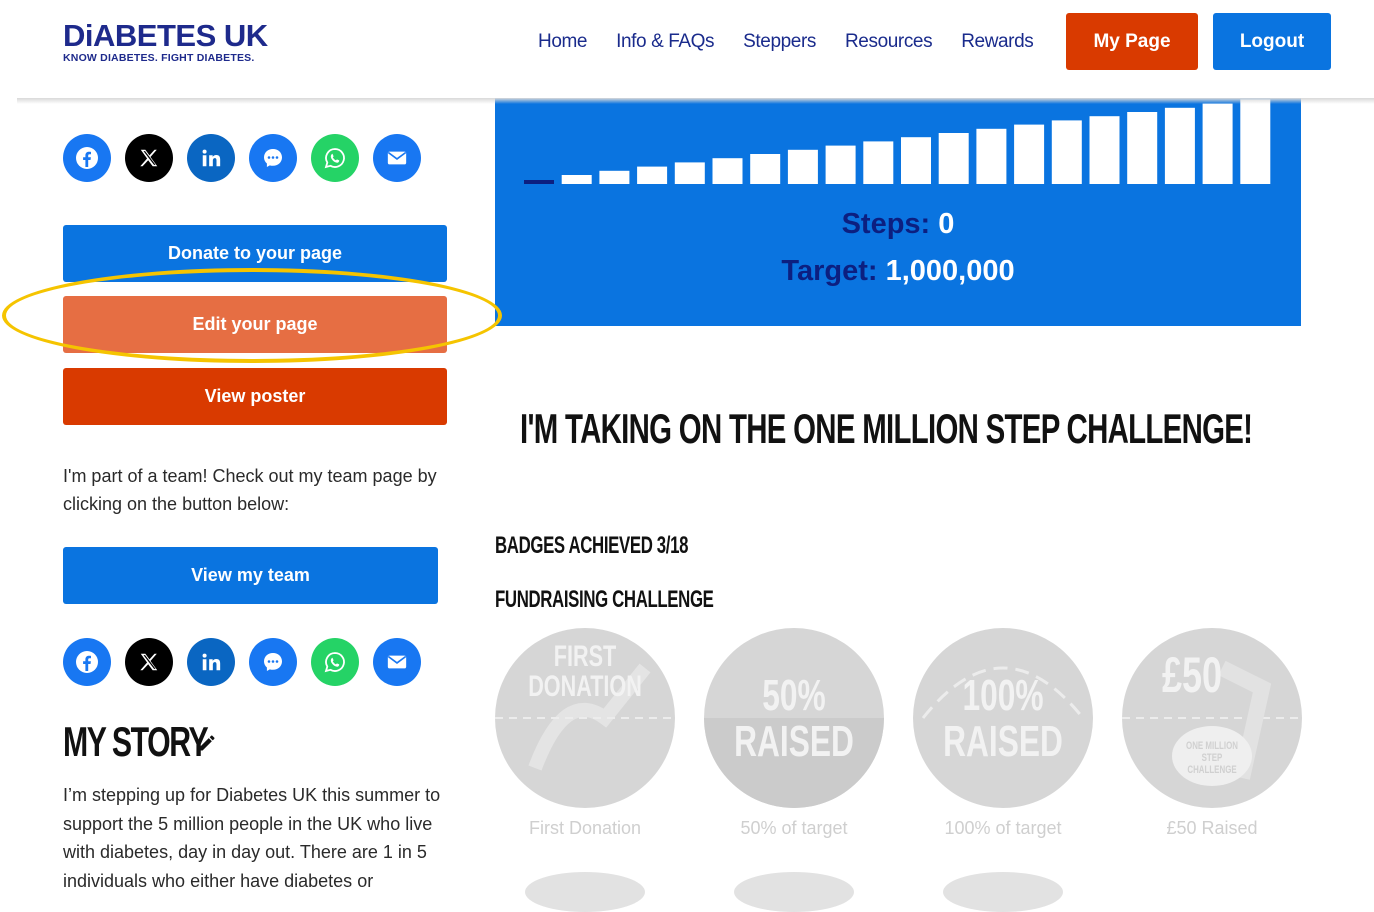 The width and height of the screenshot is (1374, 912). Describe the element at coordinates (889, 42) in the screenshot. I see `nav-resources: Resources` at that location.